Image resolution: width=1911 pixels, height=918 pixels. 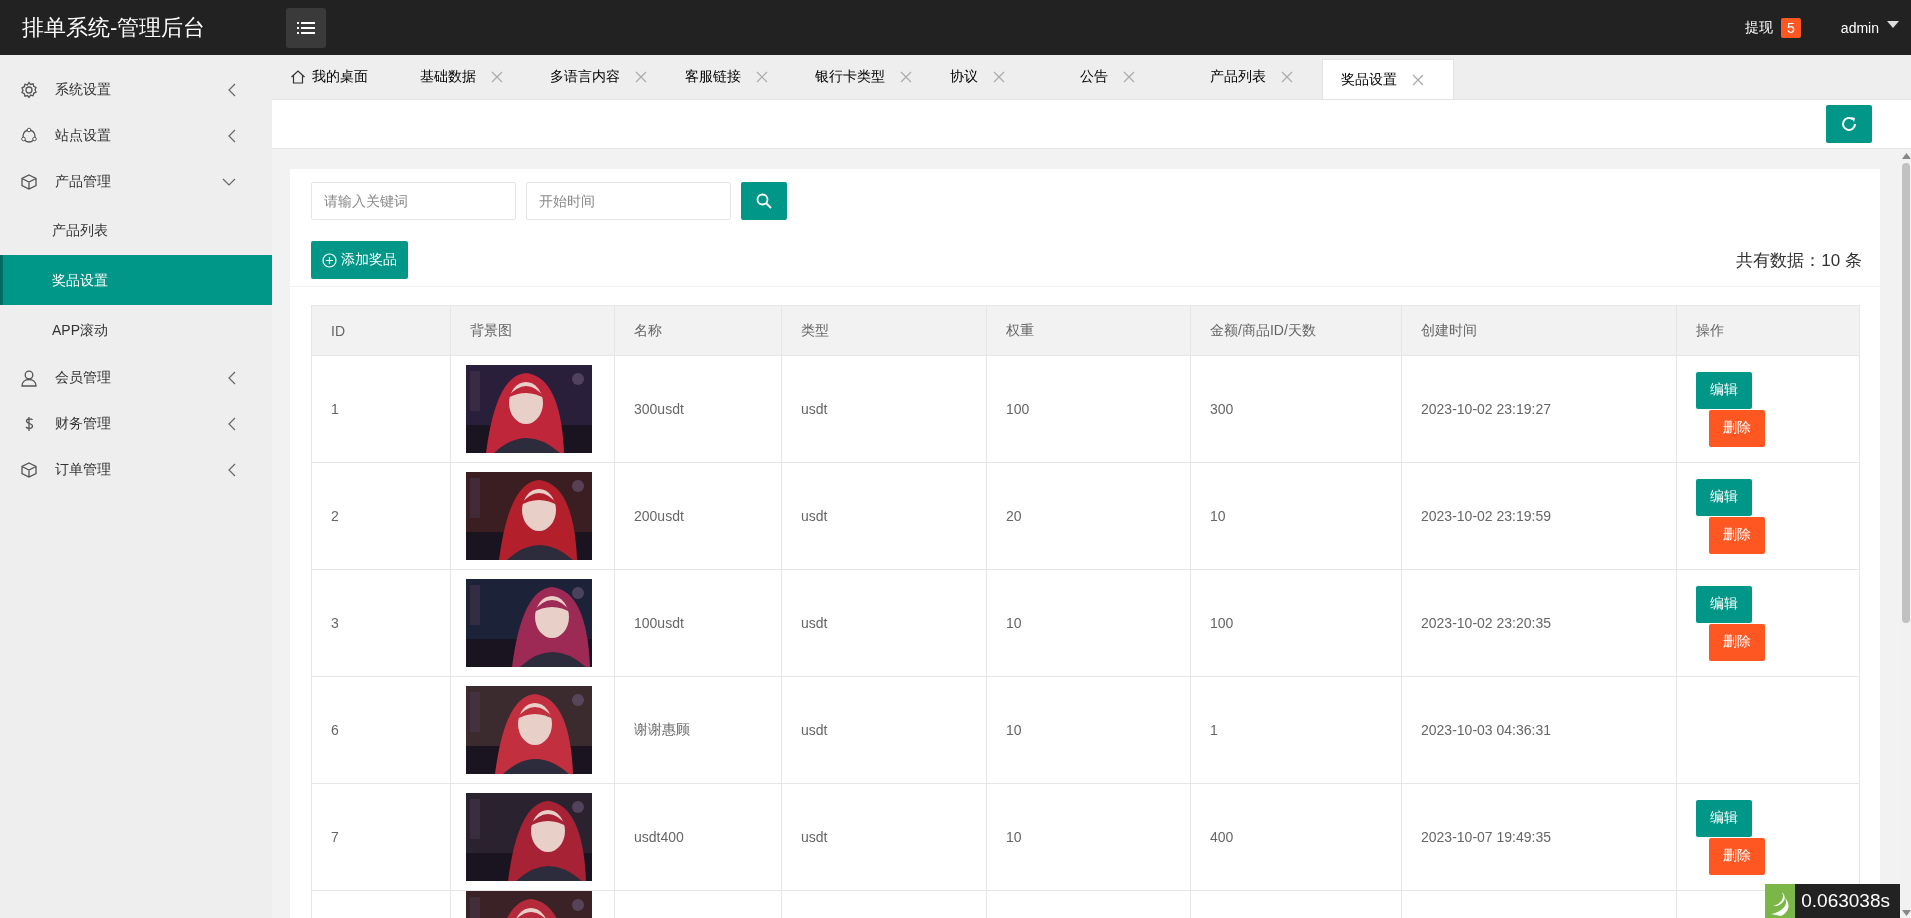 What do you see at coordinates (136, 182) in the screenshot?
I see `sidebar-item: 产品管理` at bounding box center [136, 182].